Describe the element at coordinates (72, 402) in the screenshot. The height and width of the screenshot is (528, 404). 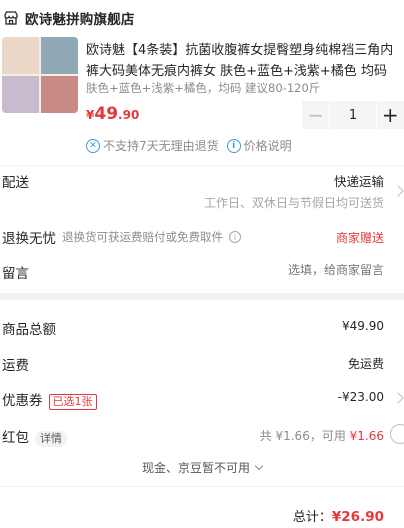
I see `coupon-selected-badge: 已选1张` at that location.